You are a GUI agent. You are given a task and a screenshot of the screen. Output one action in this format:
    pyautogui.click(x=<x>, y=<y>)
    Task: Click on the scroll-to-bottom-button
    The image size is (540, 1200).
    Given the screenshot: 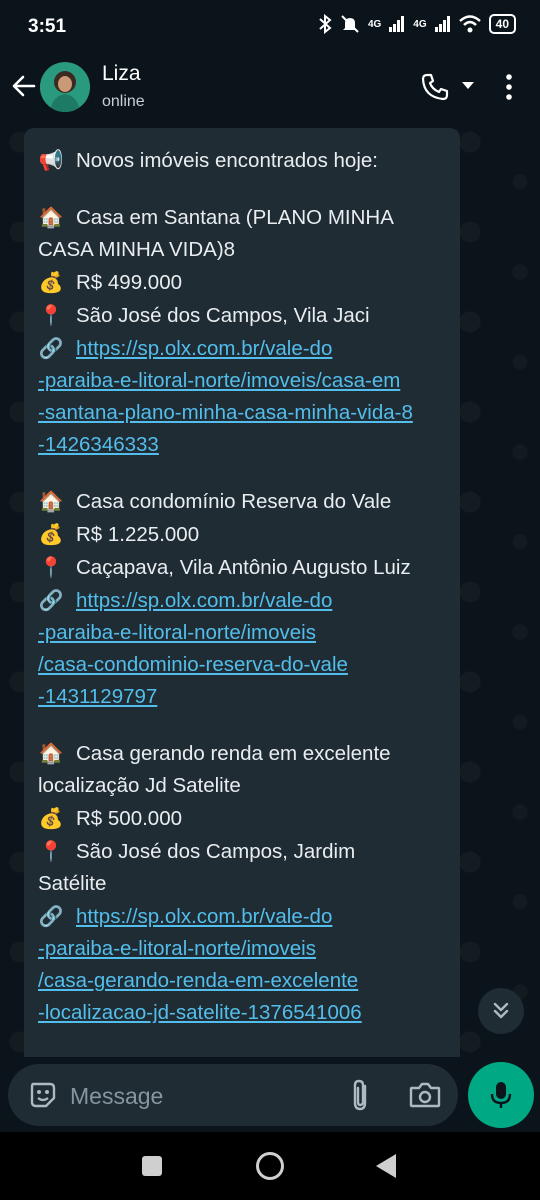 What is the action you would take?
    pyautogui.click(x=501, y=1011)
    